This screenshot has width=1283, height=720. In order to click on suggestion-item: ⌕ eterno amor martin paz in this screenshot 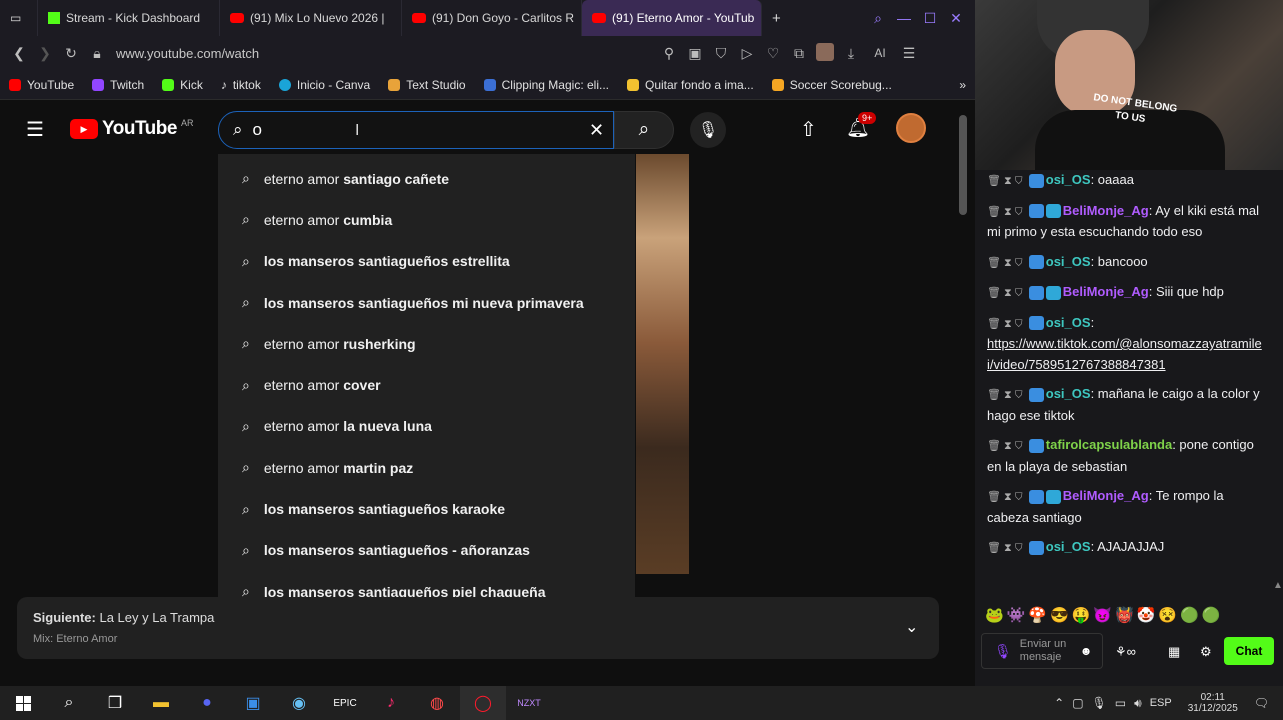, I will do `click(426, 467)`.